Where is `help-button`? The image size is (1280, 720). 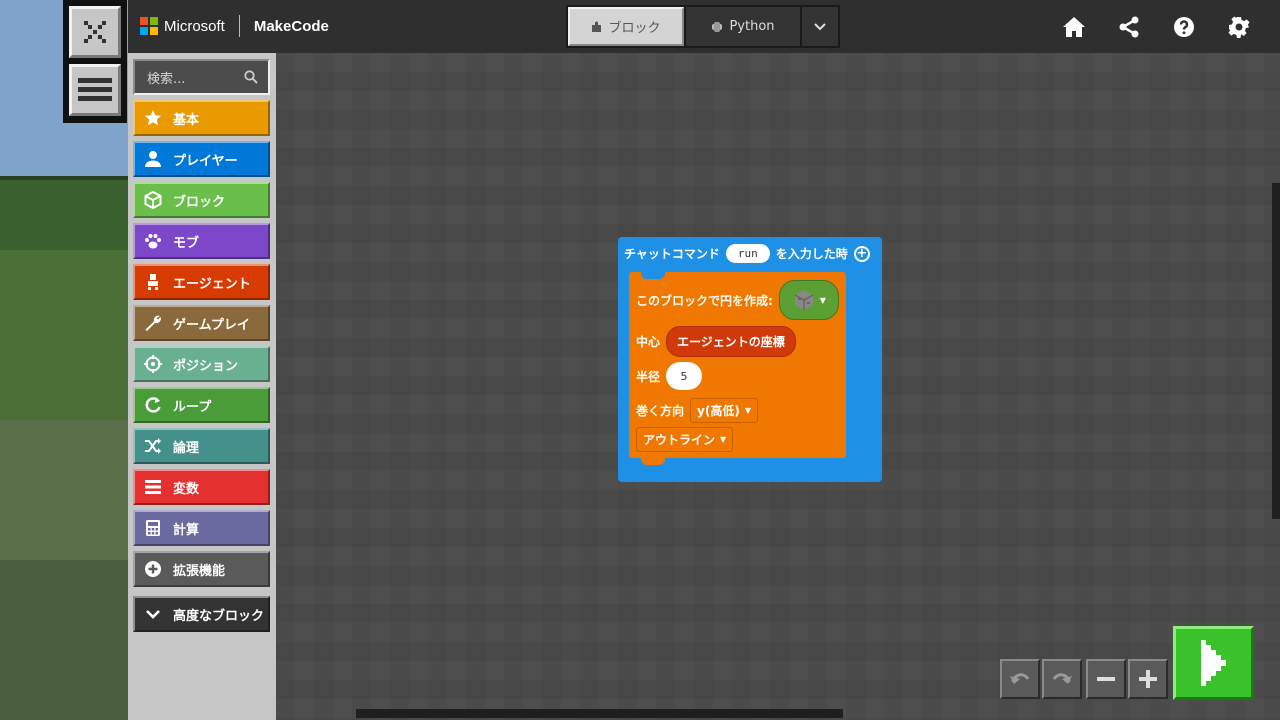
help-button is located at coordinates (1183, 27).